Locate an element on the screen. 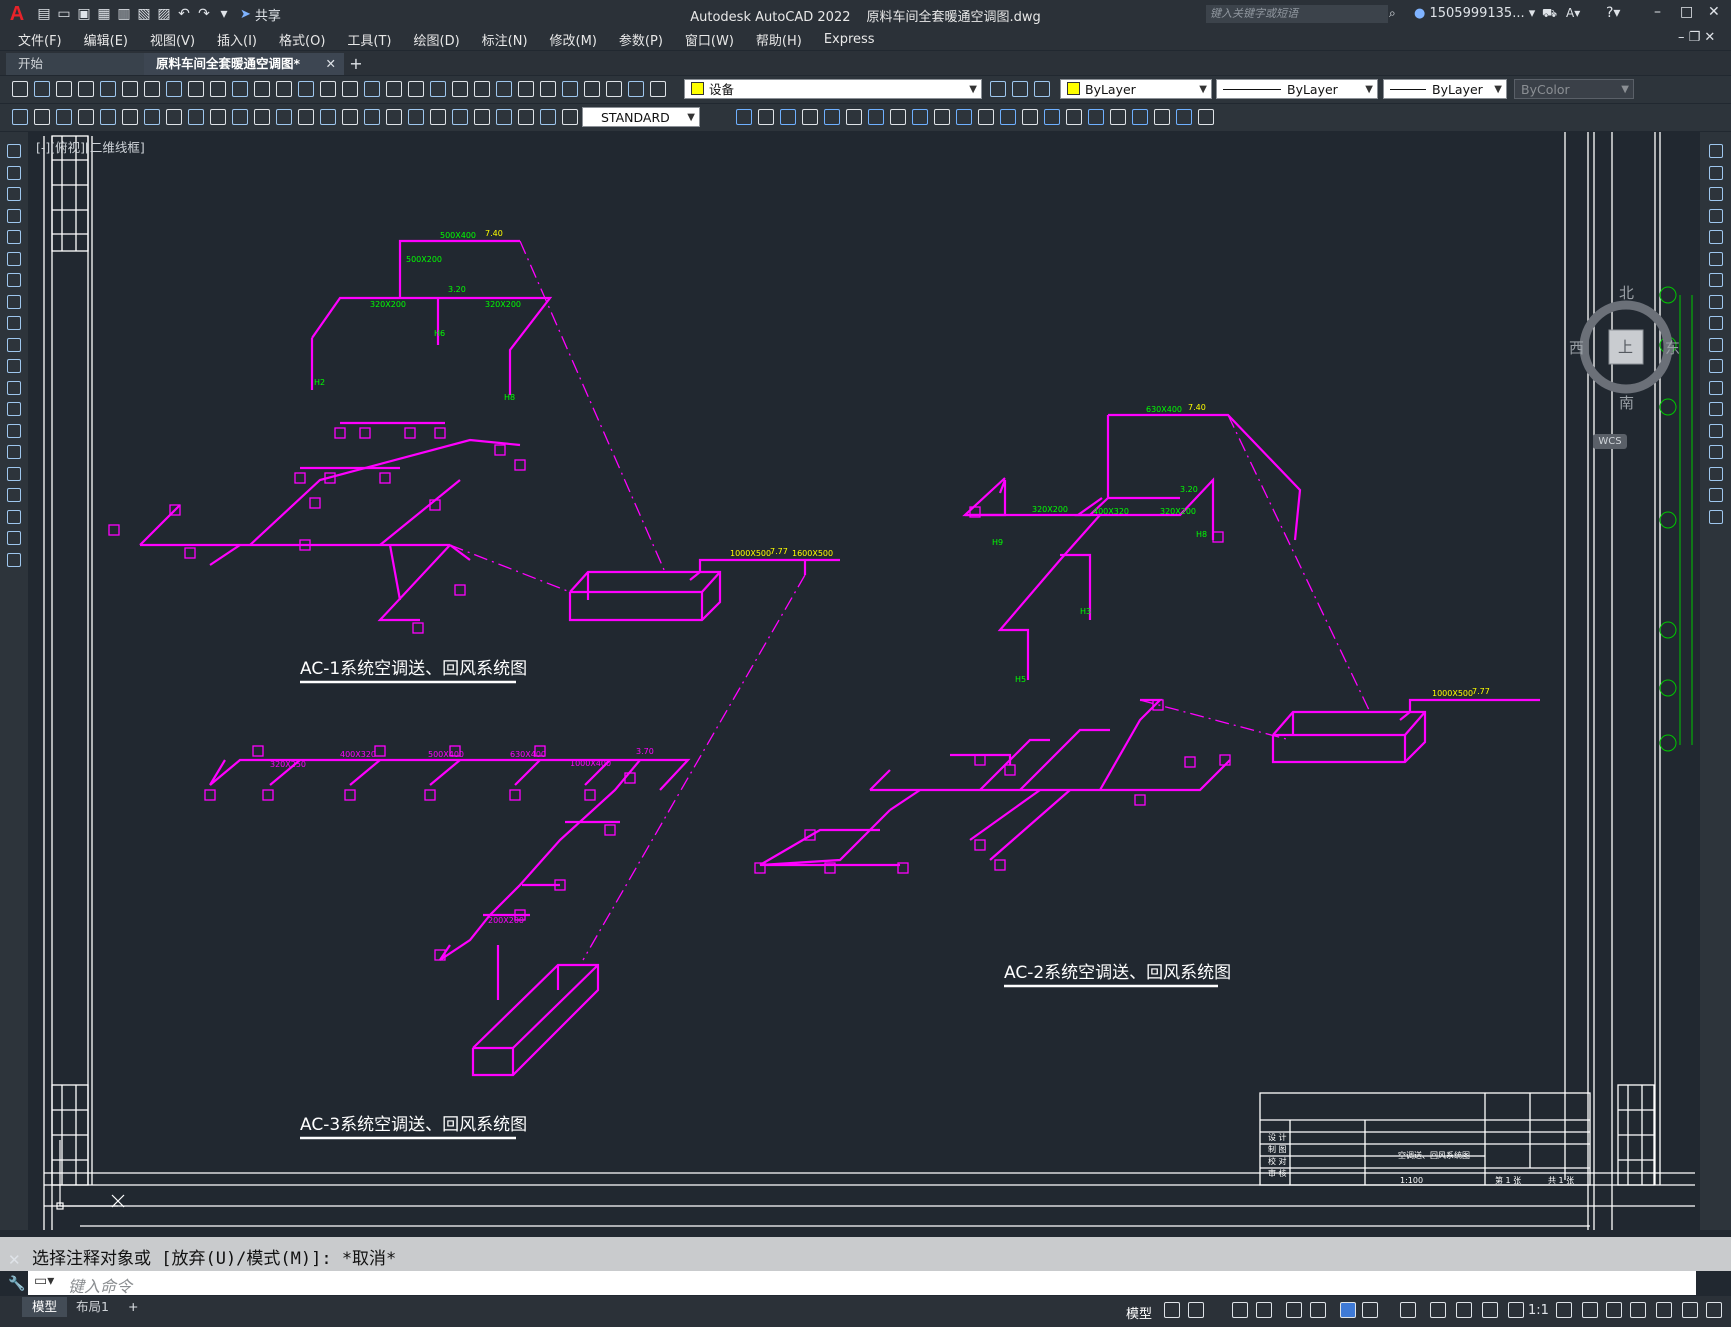 The width and height of the screenshot is (1731, 1327). mirror-icon is located at coordinates (766, 117).